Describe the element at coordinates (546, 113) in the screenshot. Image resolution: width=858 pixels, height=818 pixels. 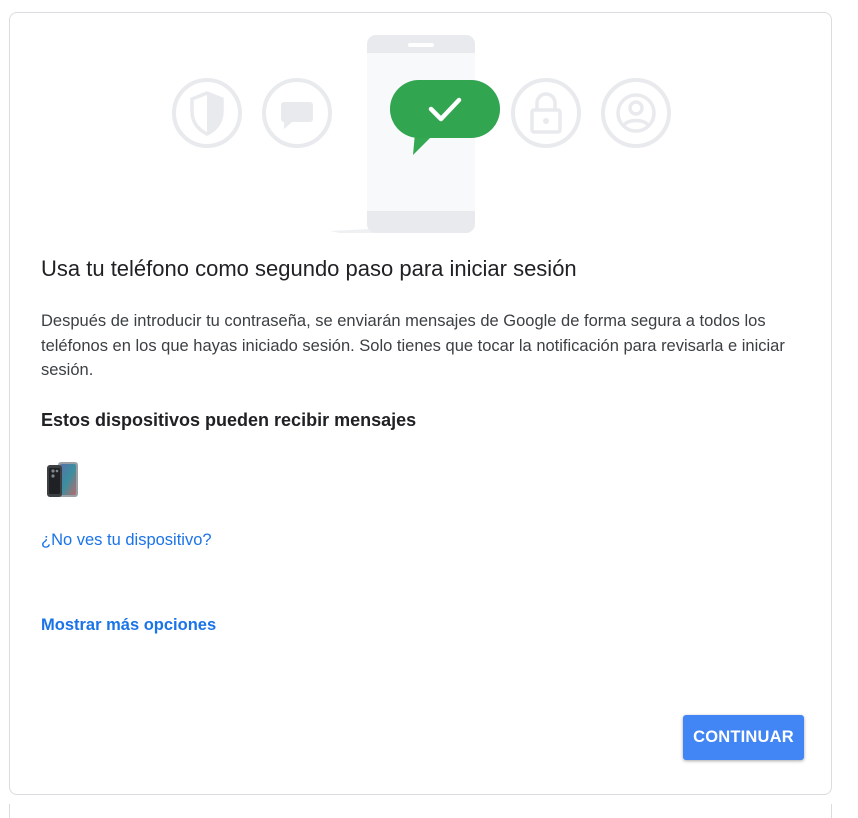
I see `lock-icon` at that location.